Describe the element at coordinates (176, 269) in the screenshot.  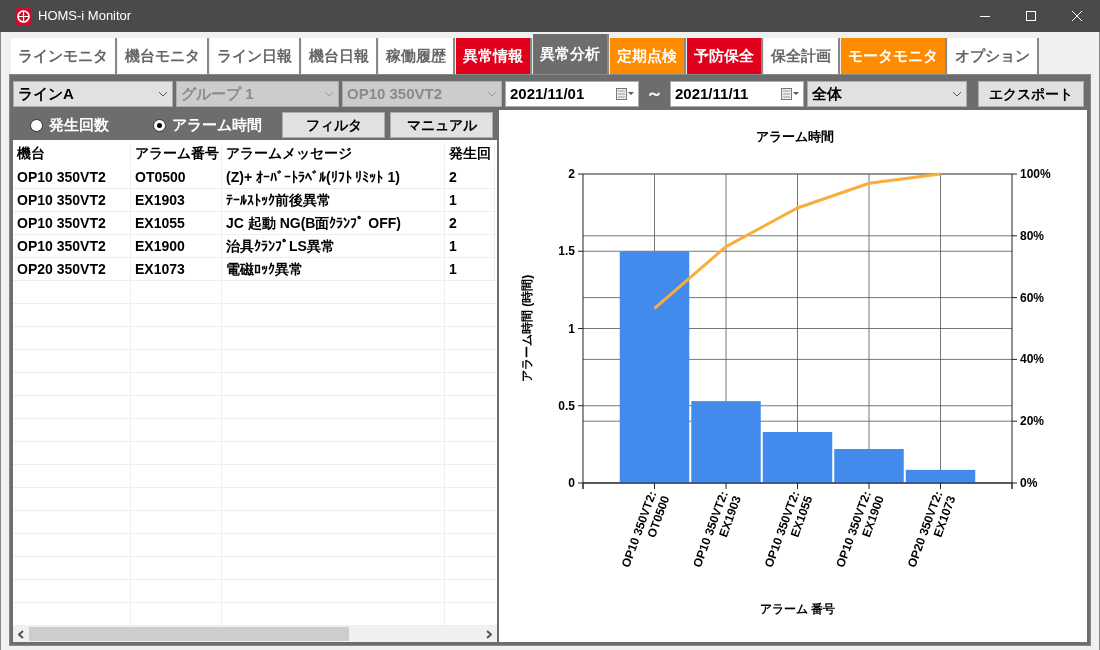
I see `table-cell: EX1073` at that location.